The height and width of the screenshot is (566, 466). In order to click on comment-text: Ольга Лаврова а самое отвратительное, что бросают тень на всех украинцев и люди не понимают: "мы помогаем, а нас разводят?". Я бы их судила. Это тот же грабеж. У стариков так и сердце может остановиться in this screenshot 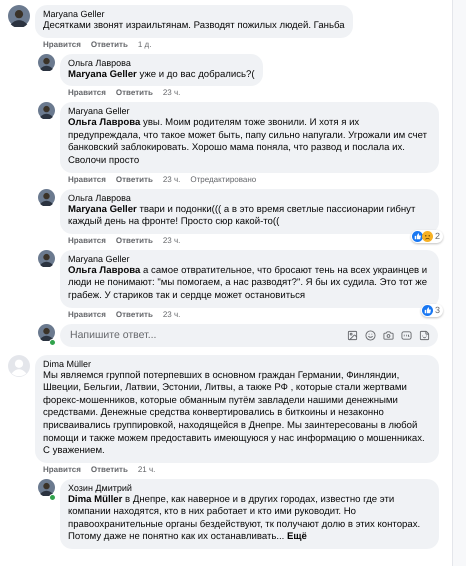, I will do `click(248, 283)`.